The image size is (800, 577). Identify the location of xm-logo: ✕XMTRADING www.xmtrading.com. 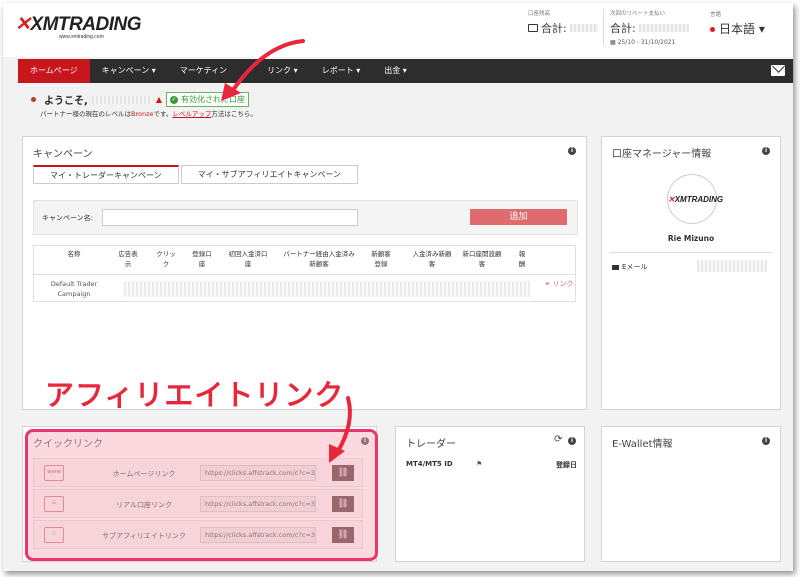
(78, 26).